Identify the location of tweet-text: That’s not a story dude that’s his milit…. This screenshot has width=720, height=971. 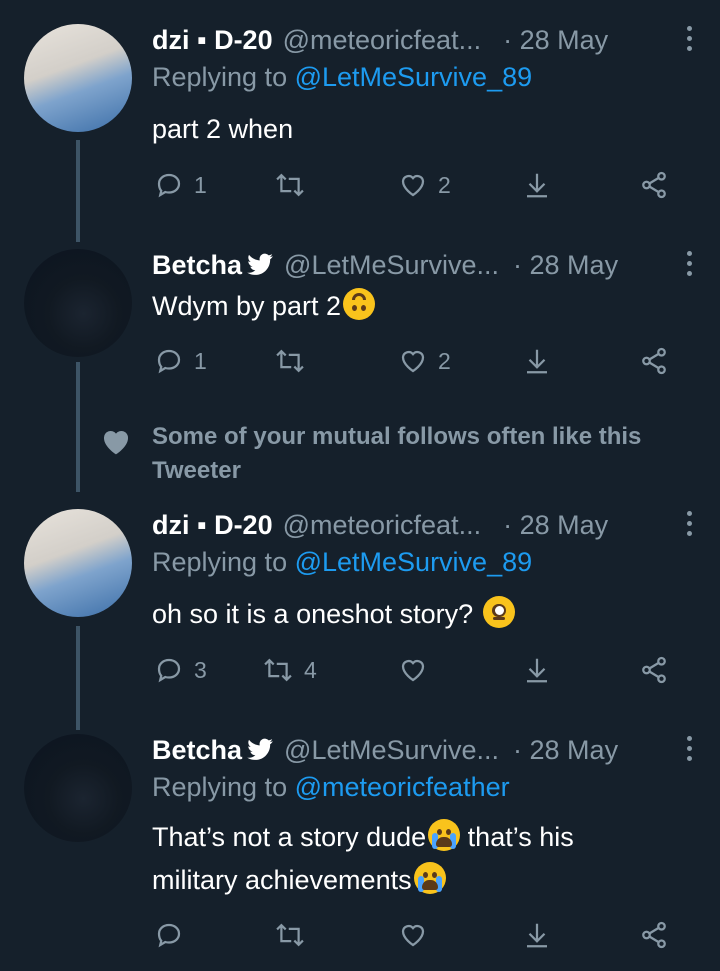
(421, 859).